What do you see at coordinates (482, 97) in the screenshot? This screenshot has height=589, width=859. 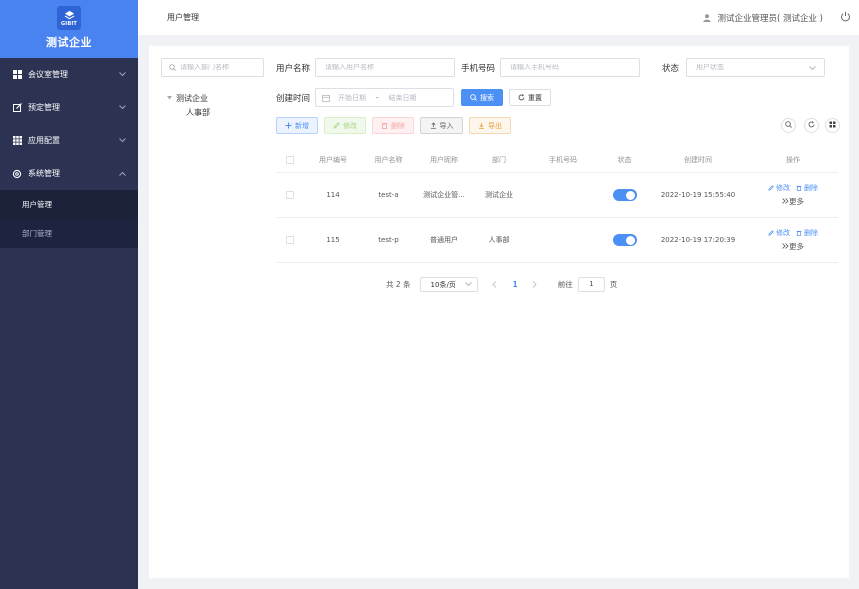 I see `search-button: 搜索` at bounding box center [482, 97].